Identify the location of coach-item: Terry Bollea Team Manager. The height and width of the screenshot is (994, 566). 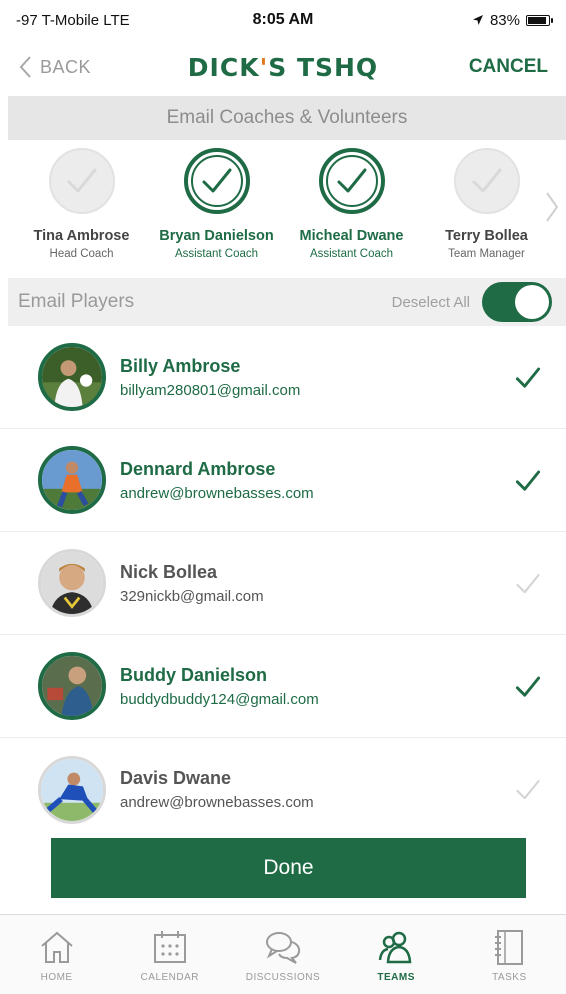
(486, 211).